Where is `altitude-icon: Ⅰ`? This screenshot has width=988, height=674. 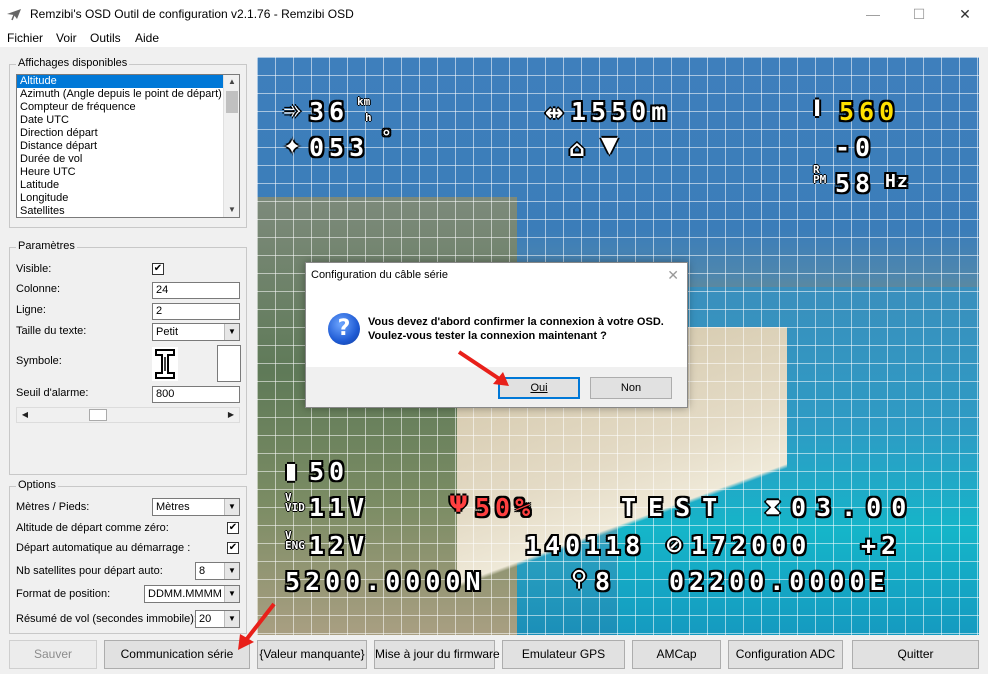
altitude-icon: Ⅰ is located at coordinates (817, 109).